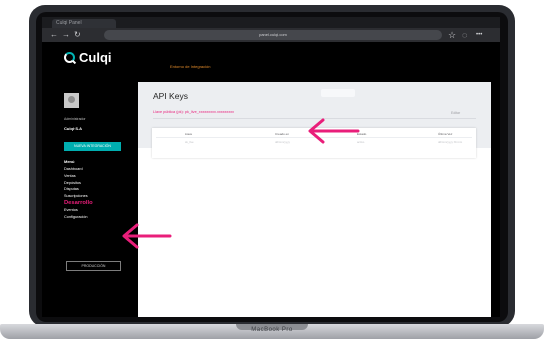 Image resolution: width=544 pixels, height=343 pixels. What do you see at coordinates (338, 93) in the screenshot?
I see `header-chip` at bounding box center [338, 93].